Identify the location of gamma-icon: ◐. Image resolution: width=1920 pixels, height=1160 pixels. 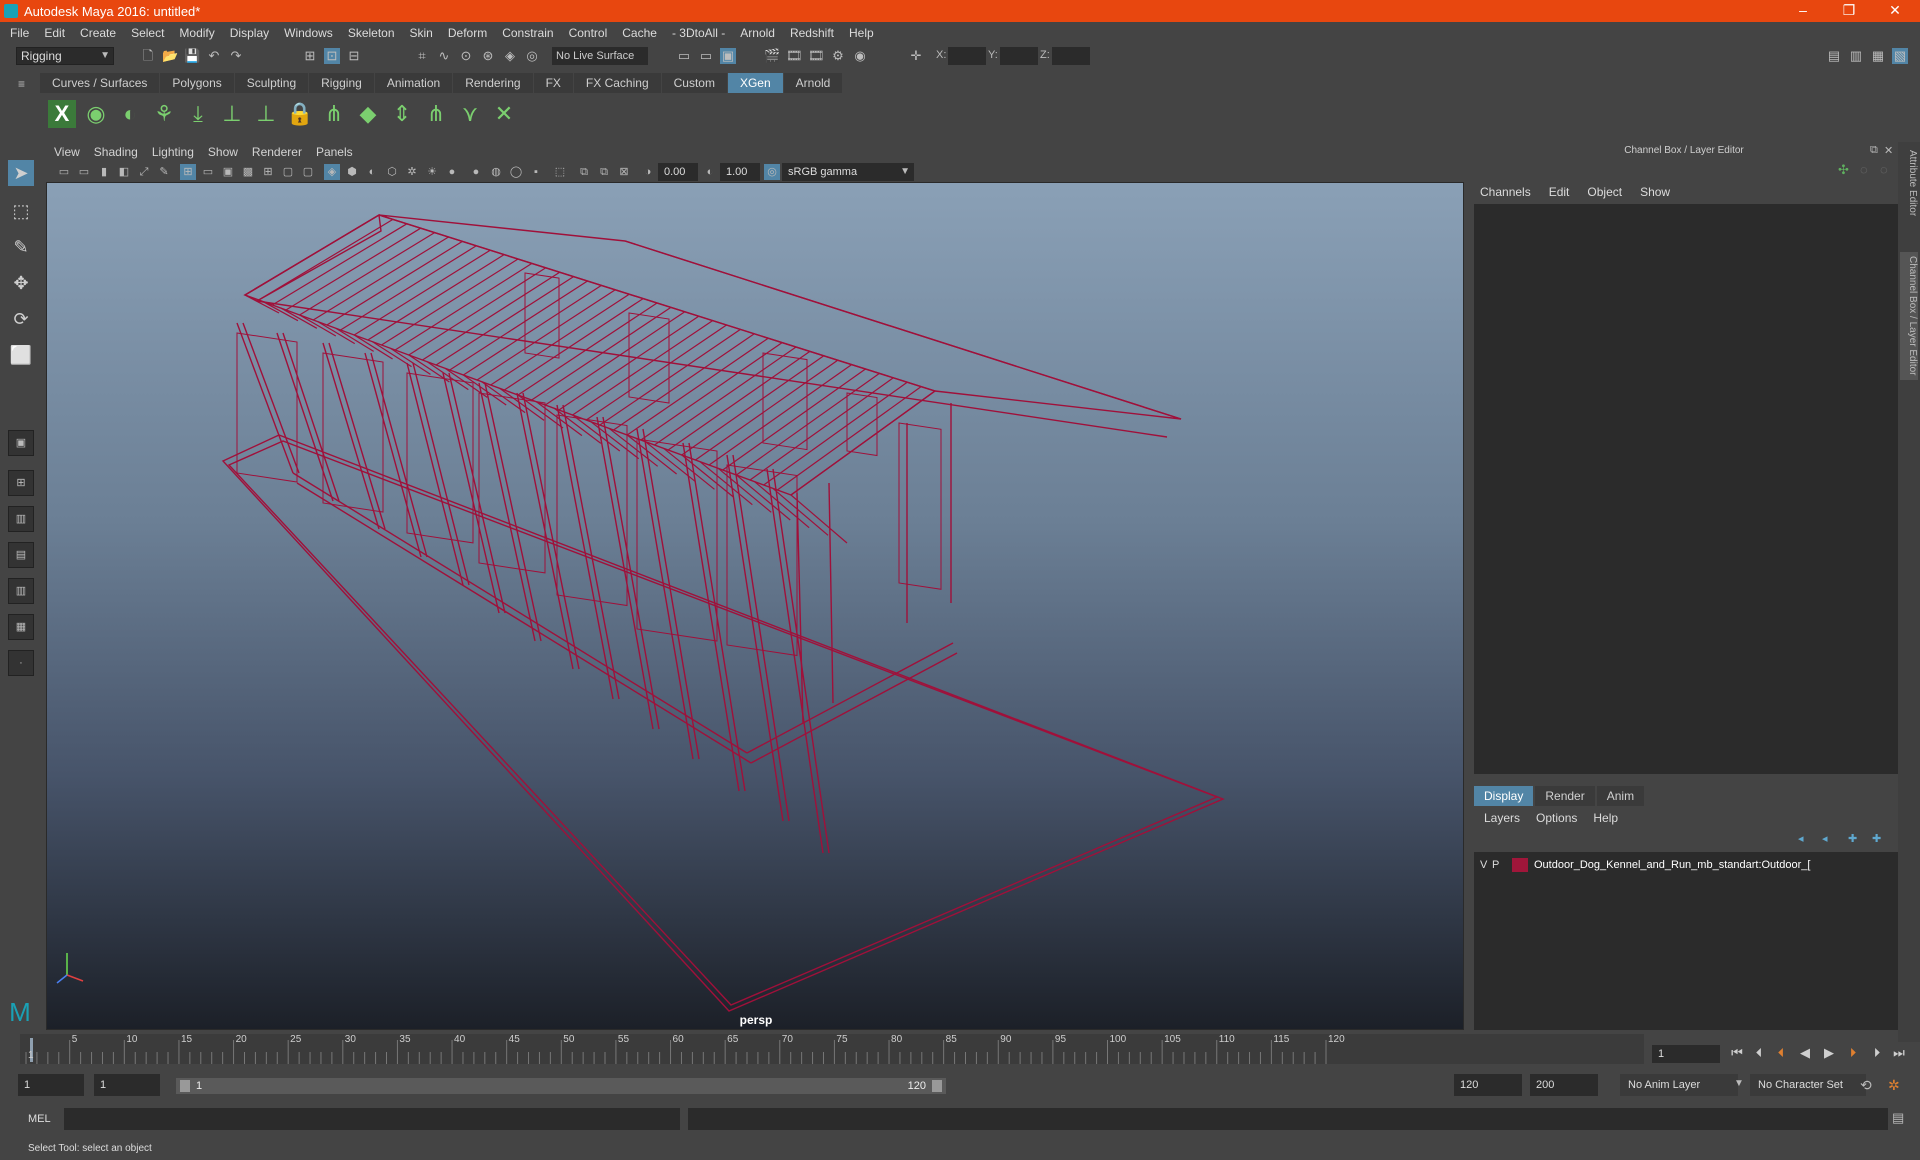
(710, 172).